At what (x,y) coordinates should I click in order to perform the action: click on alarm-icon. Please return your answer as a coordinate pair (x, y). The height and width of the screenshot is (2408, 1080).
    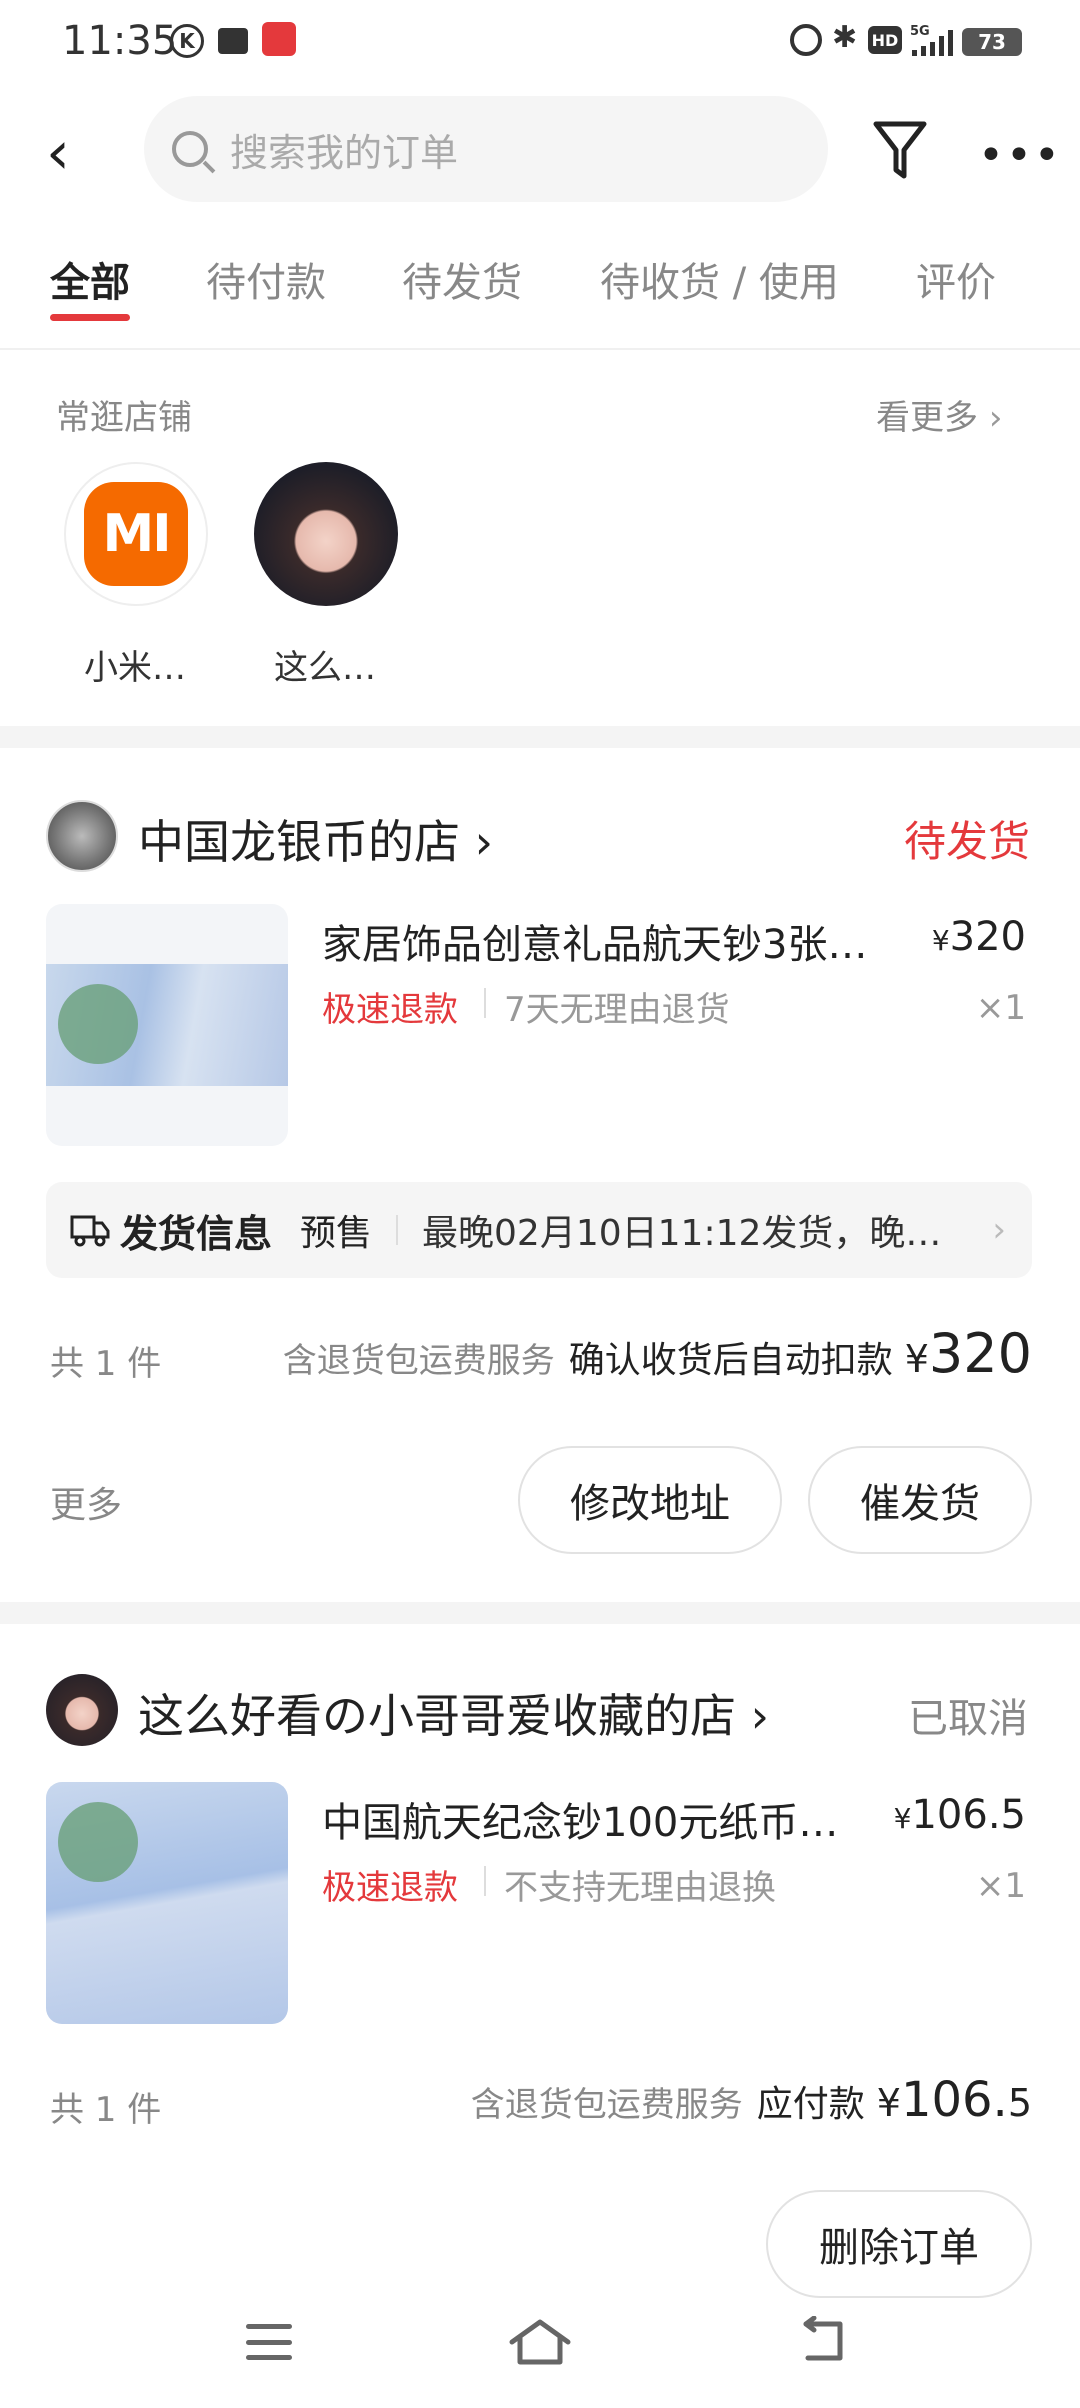
    Looking at the image, I should click on (806, 40).